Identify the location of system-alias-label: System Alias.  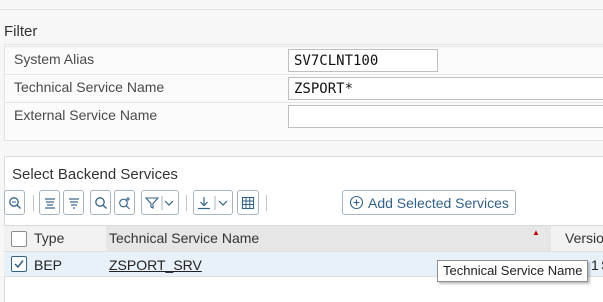
(54, 59).